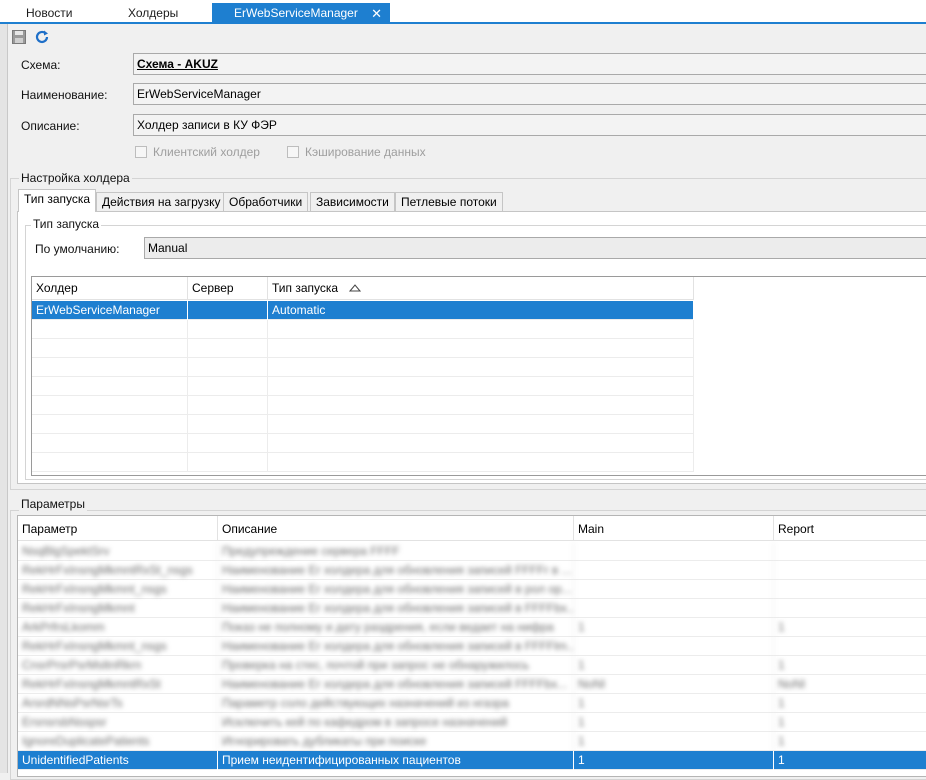 The height and width of the screenshot is (780, 926). I want to click on column-header-launch-type: Тип запуска, so click(481, 288).